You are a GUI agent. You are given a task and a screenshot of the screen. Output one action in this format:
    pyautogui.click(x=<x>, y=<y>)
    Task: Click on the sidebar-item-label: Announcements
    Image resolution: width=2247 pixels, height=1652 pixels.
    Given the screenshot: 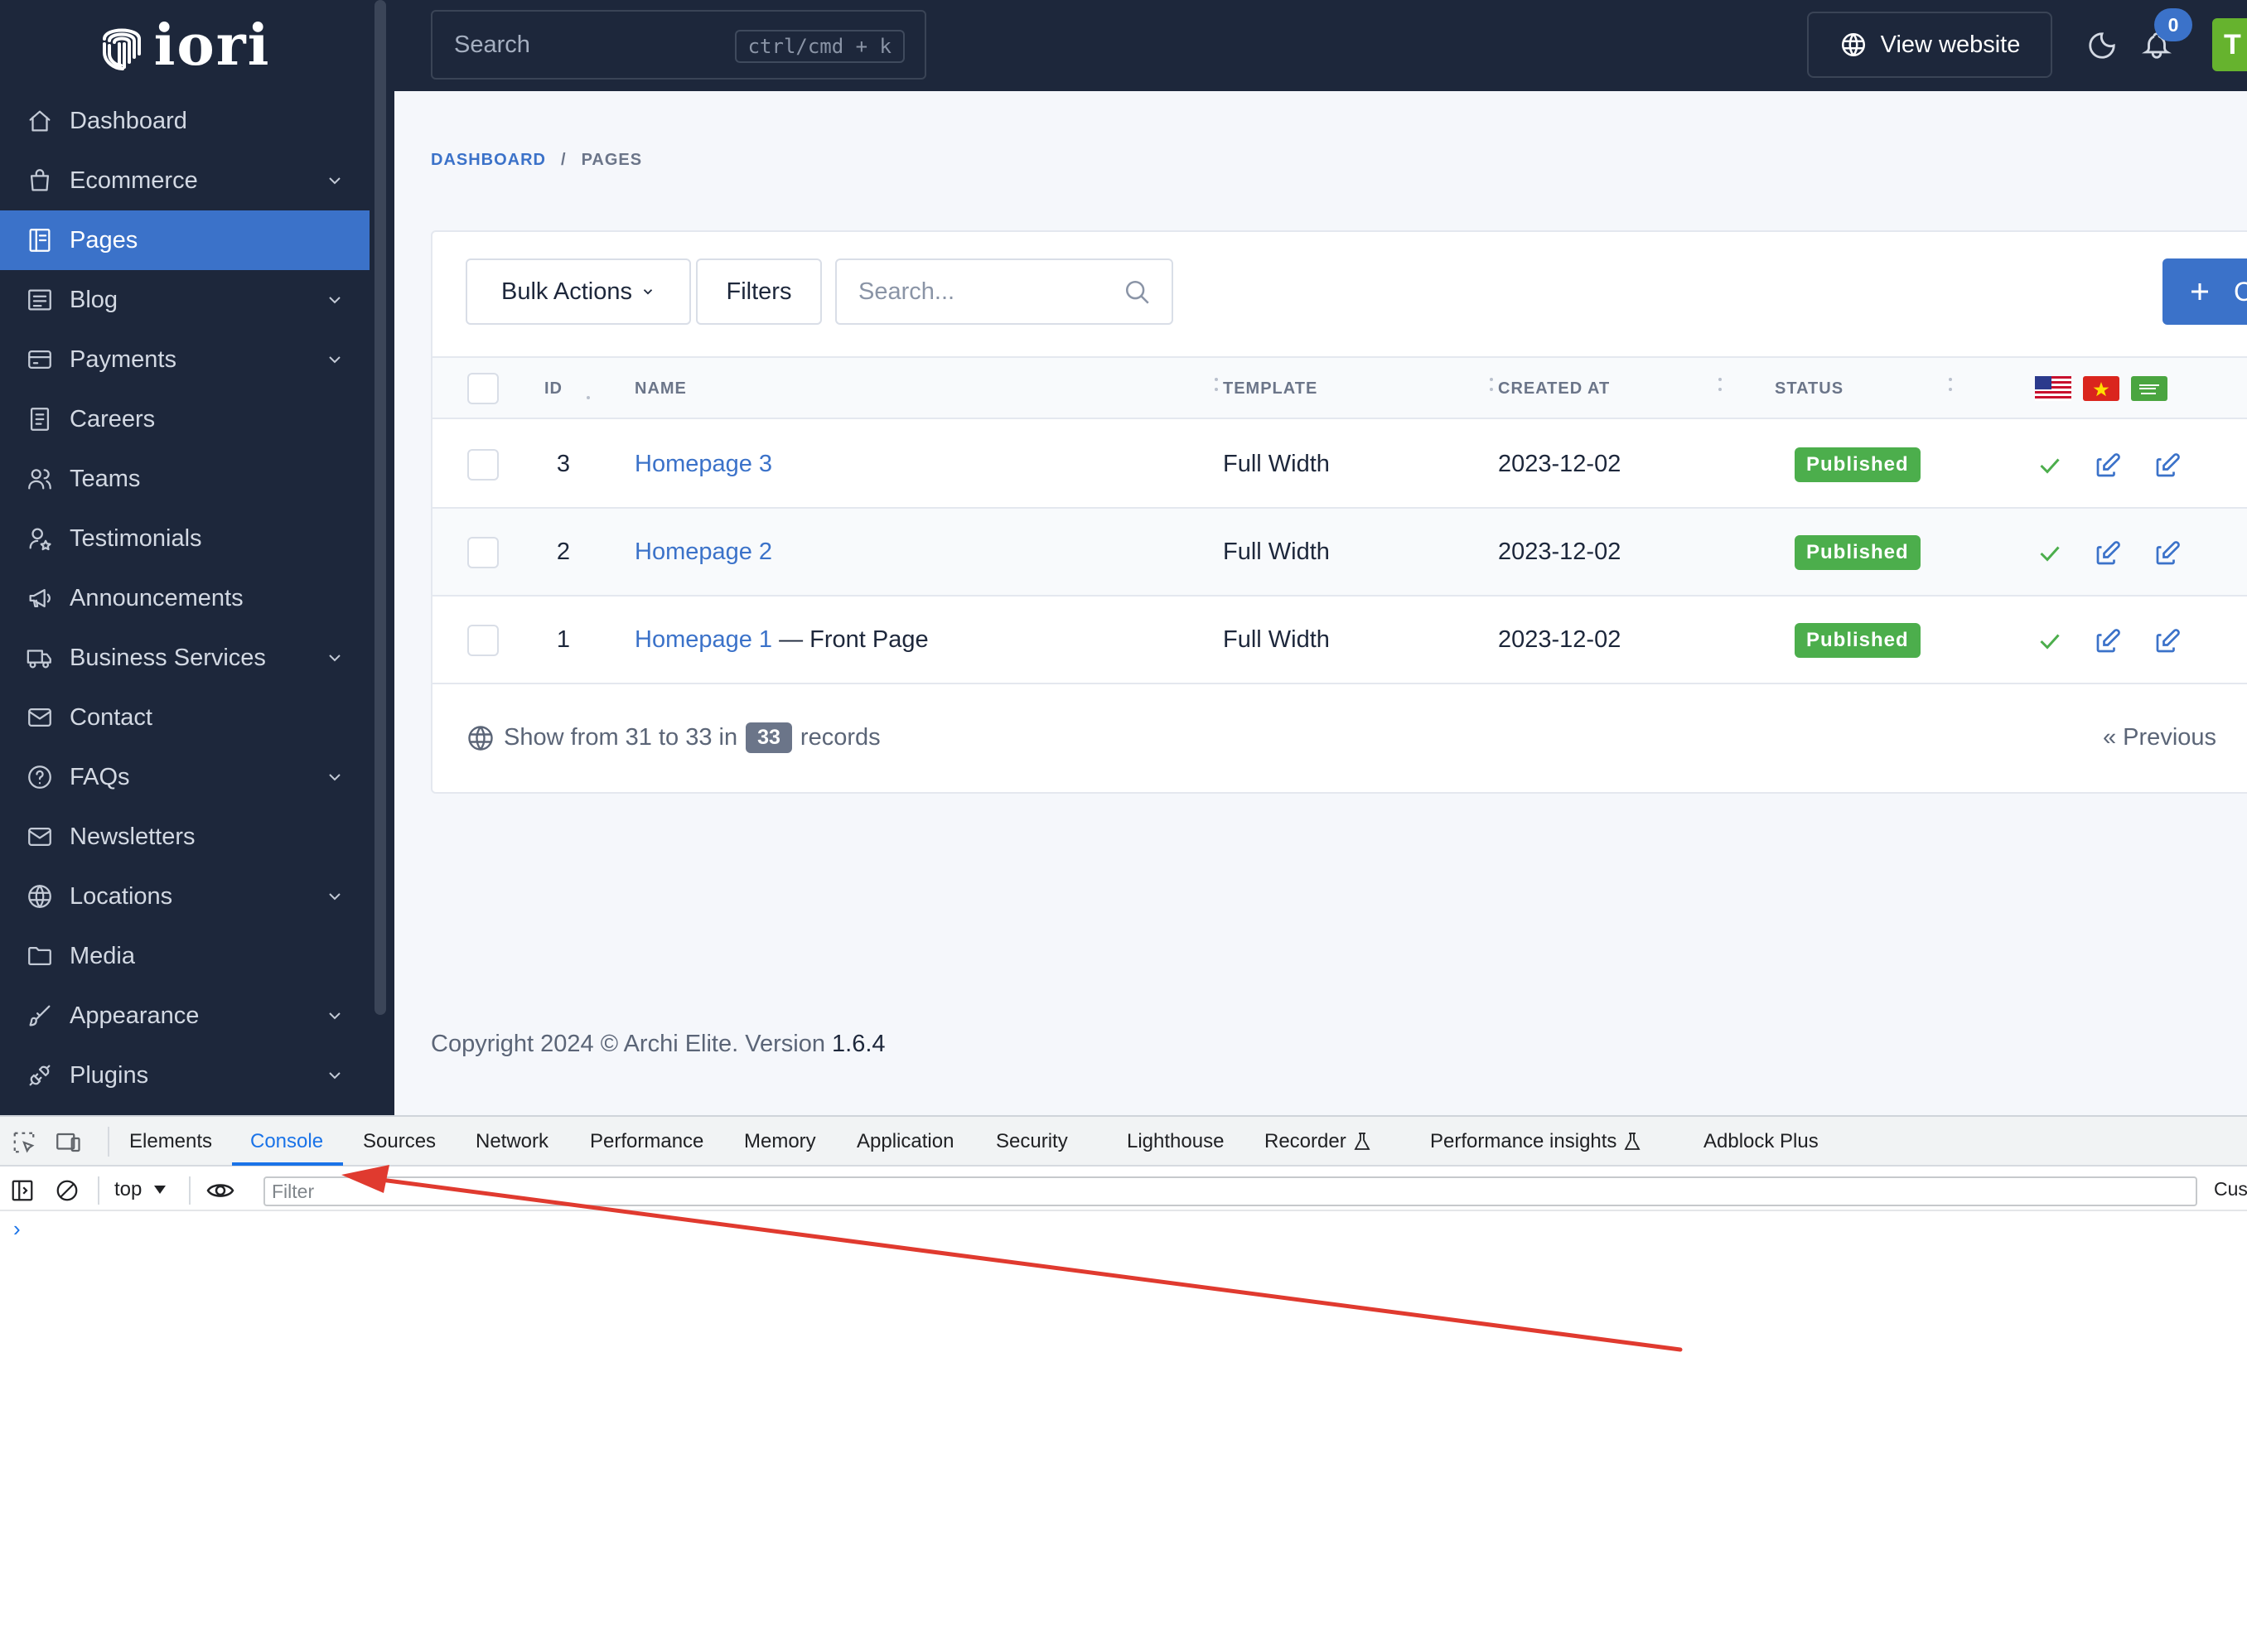 What is the action you would take?
    pyautogui.click(x=157, y=597)
    